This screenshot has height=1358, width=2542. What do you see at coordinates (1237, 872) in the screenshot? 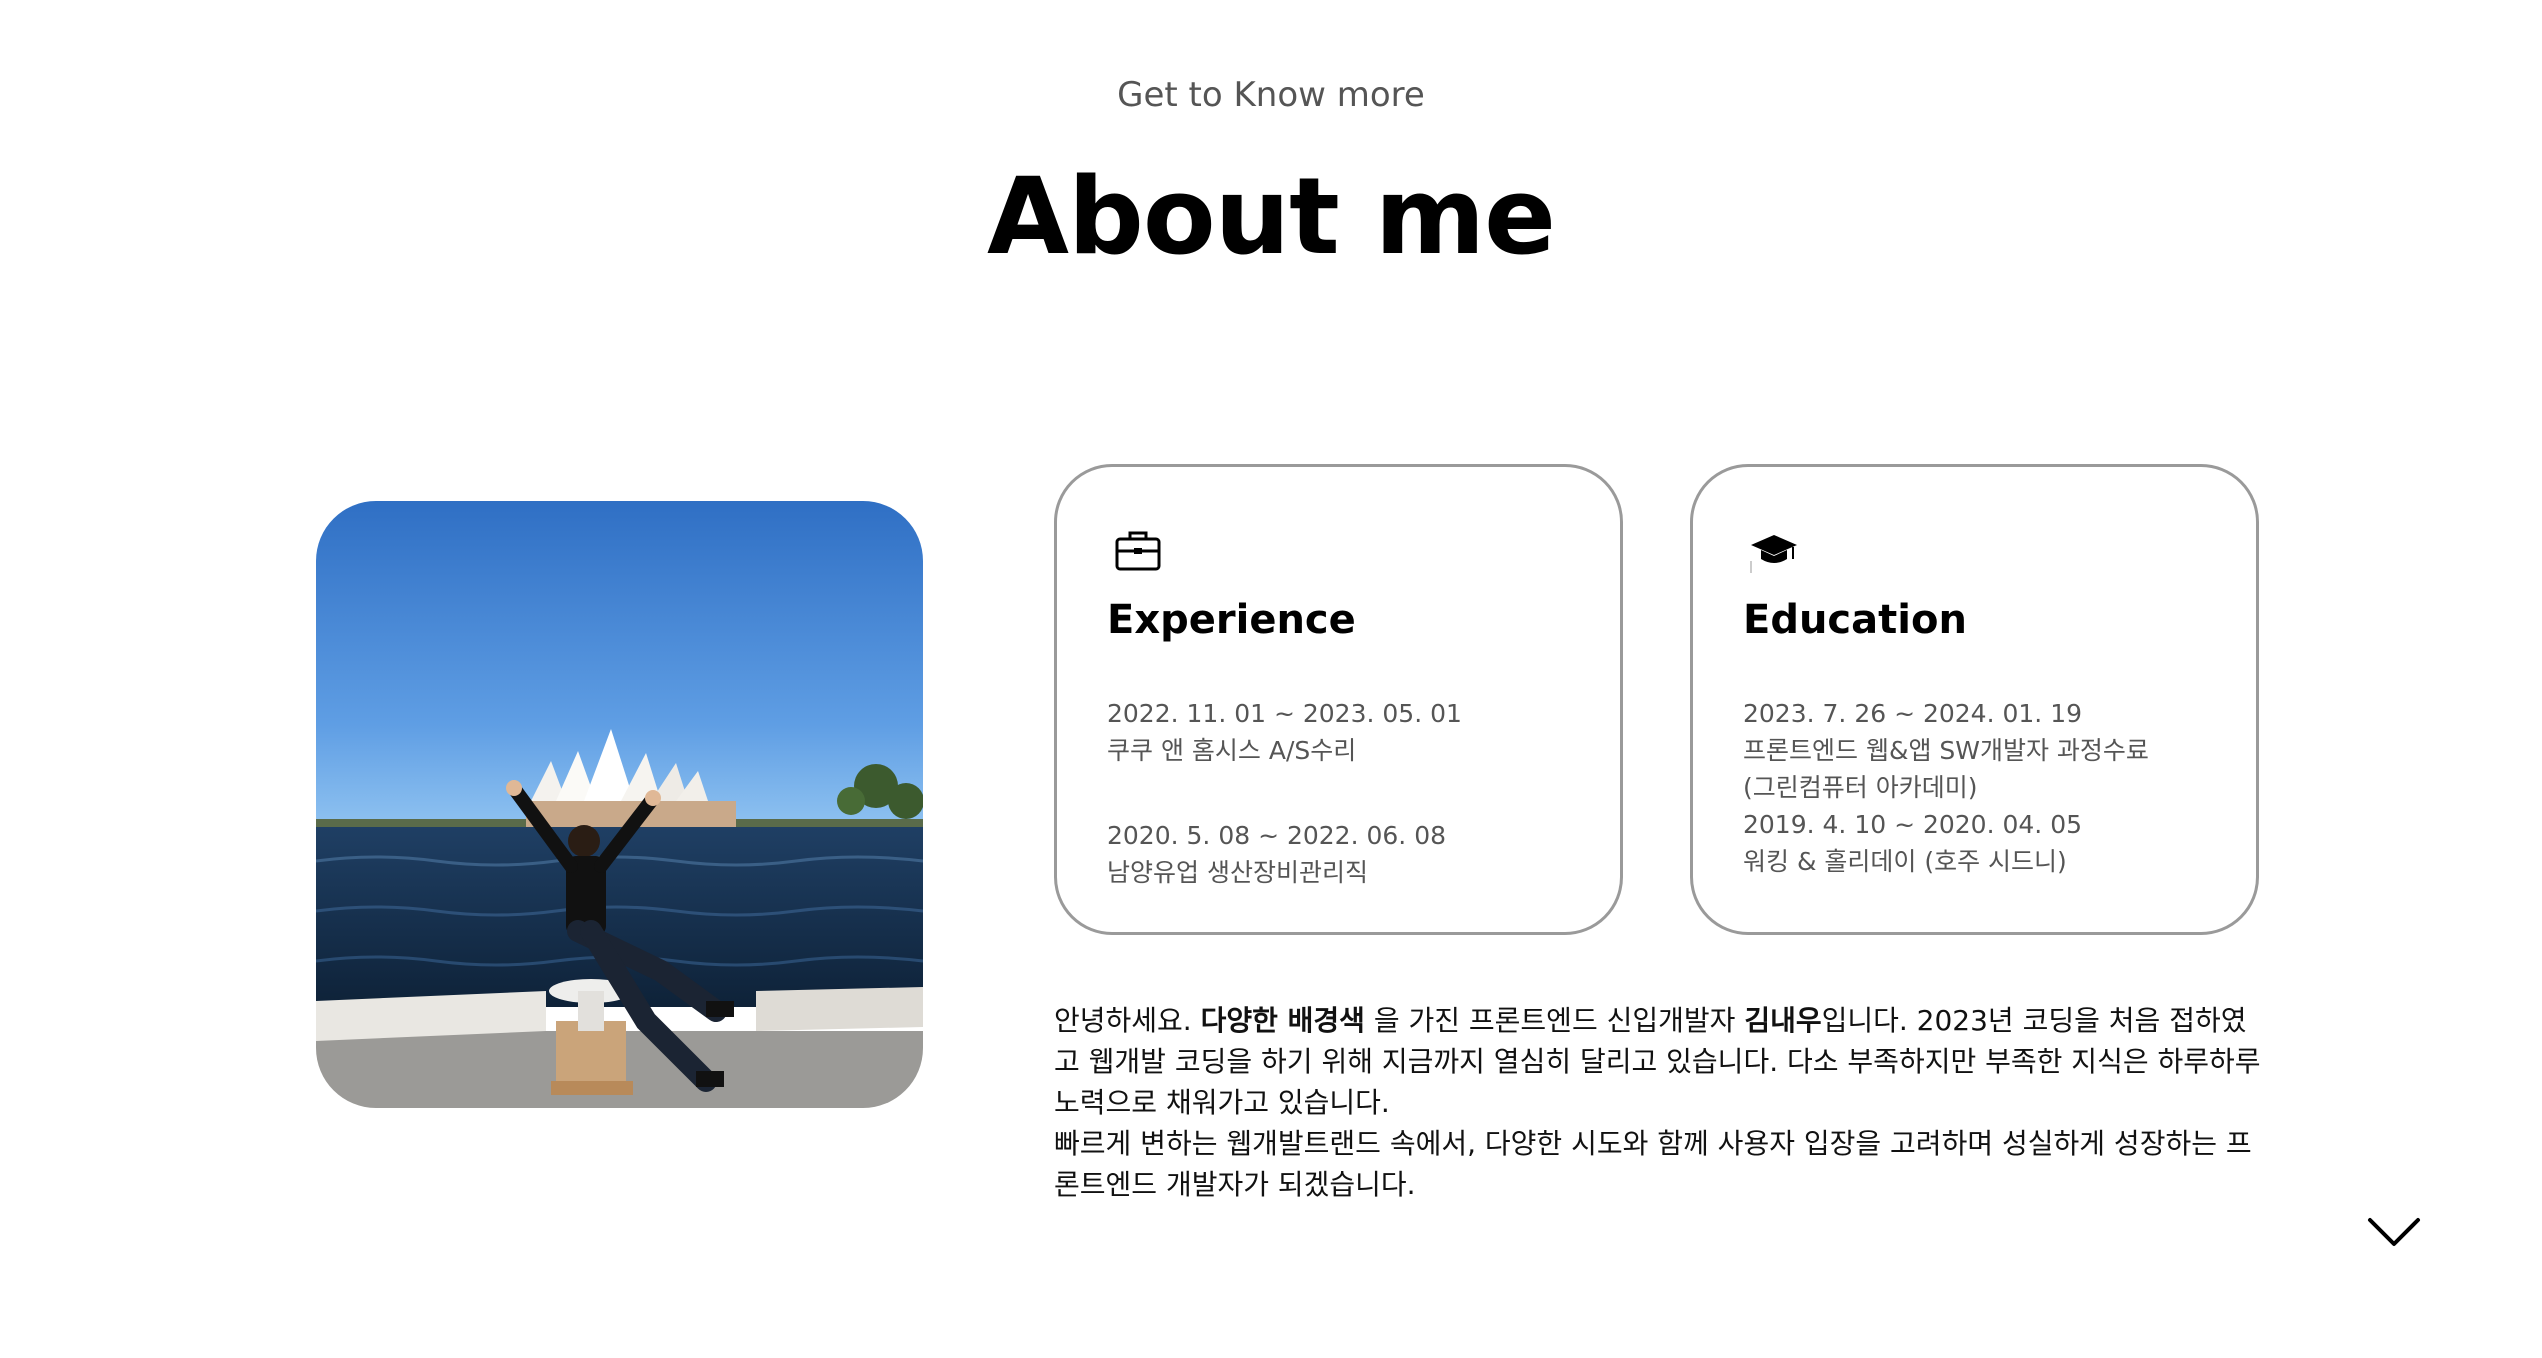
I see `experience-desc-2: 남양유업 생산장비관리직` at bounding box center [1237, 872].